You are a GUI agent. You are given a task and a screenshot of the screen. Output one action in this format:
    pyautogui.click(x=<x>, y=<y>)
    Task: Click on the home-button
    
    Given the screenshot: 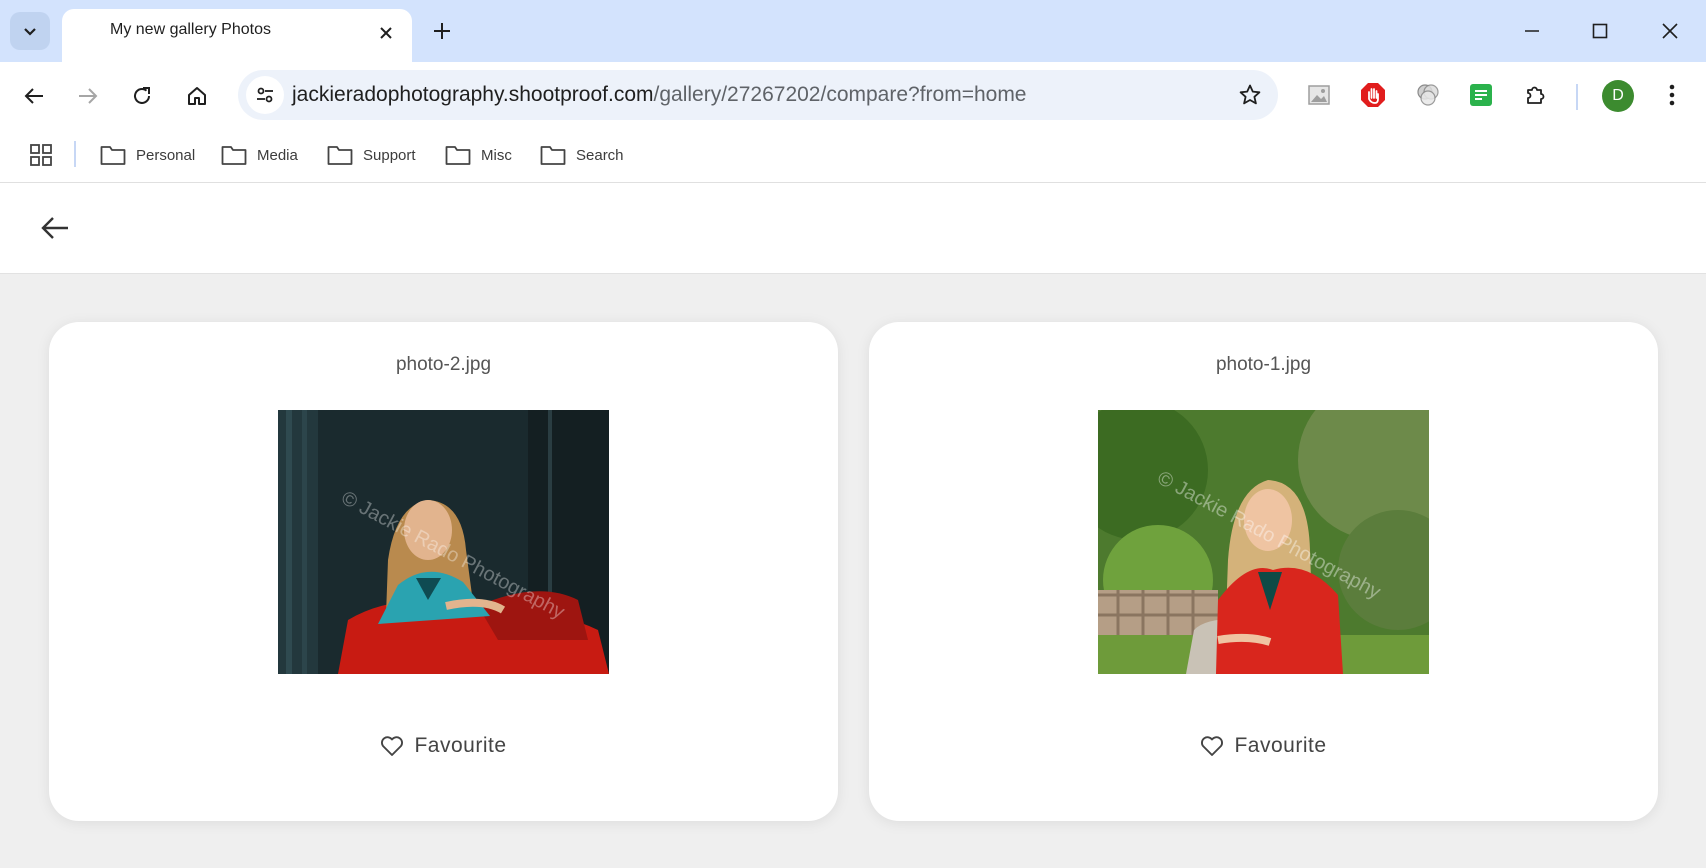 What is the action you would take?
    pyautogui.click(x=197, y=96)
    